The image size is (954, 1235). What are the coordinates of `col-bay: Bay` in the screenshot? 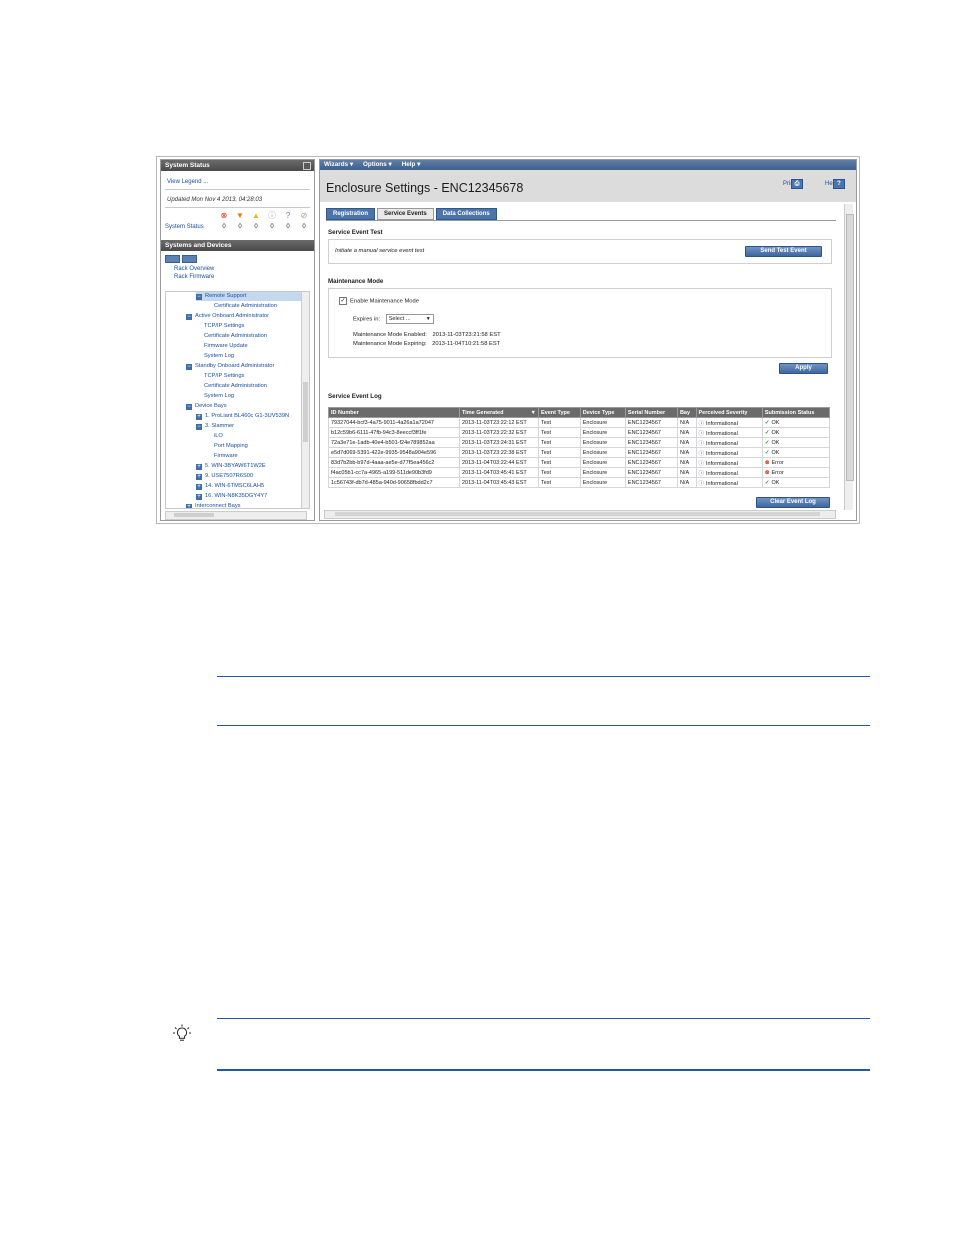 It's located at (686, 412).